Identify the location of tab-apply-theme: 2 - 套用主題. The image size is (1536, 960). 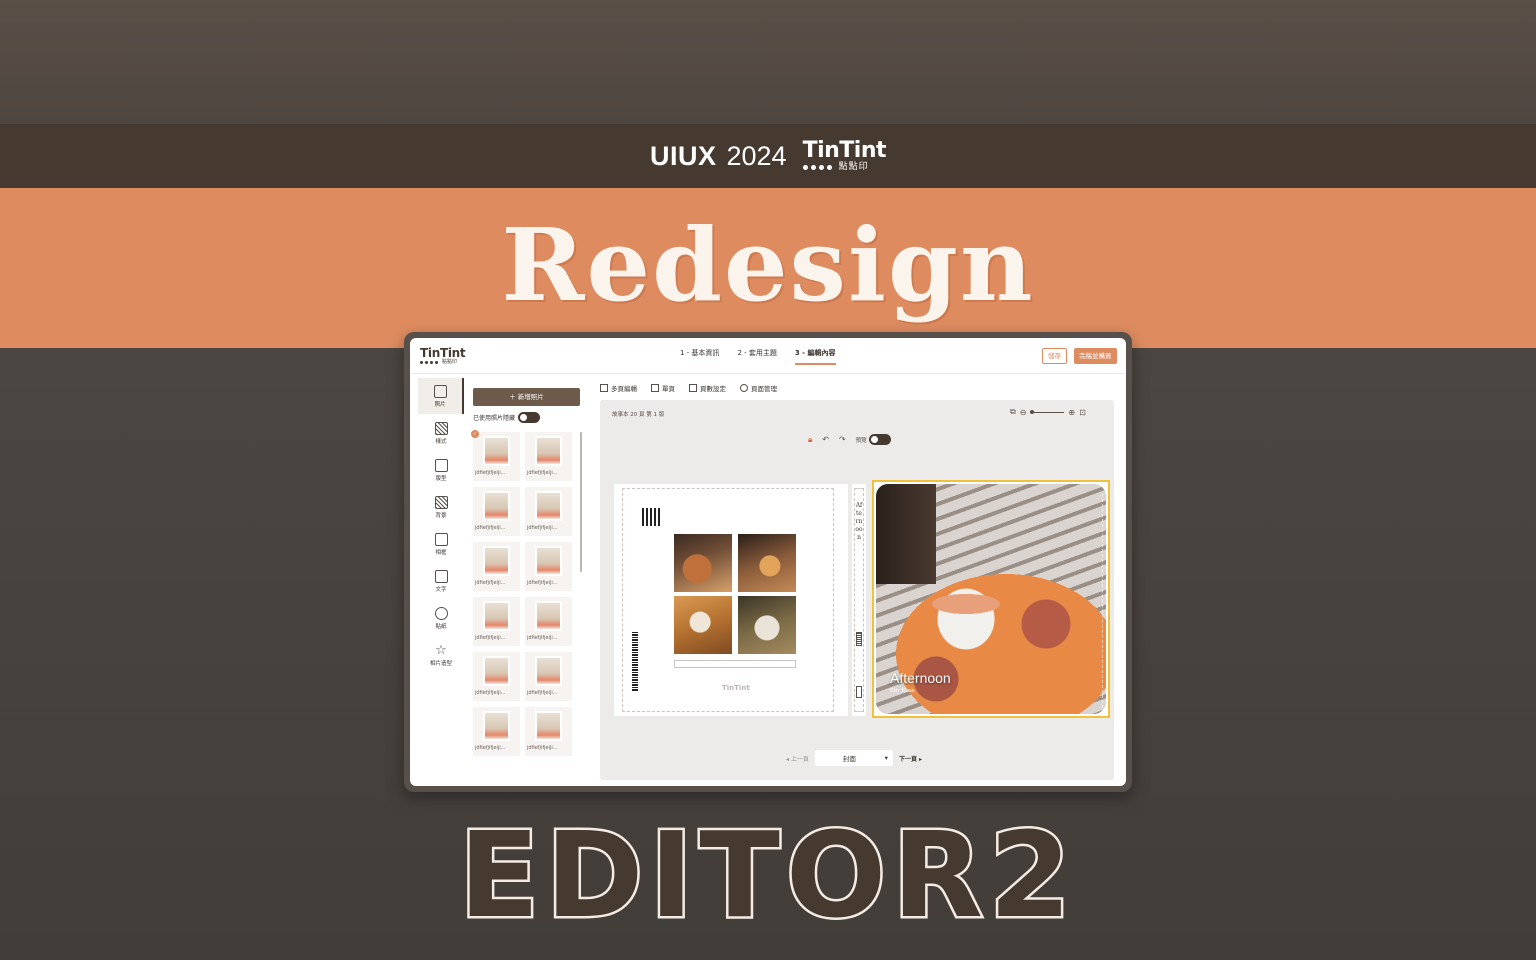
(756, 356).